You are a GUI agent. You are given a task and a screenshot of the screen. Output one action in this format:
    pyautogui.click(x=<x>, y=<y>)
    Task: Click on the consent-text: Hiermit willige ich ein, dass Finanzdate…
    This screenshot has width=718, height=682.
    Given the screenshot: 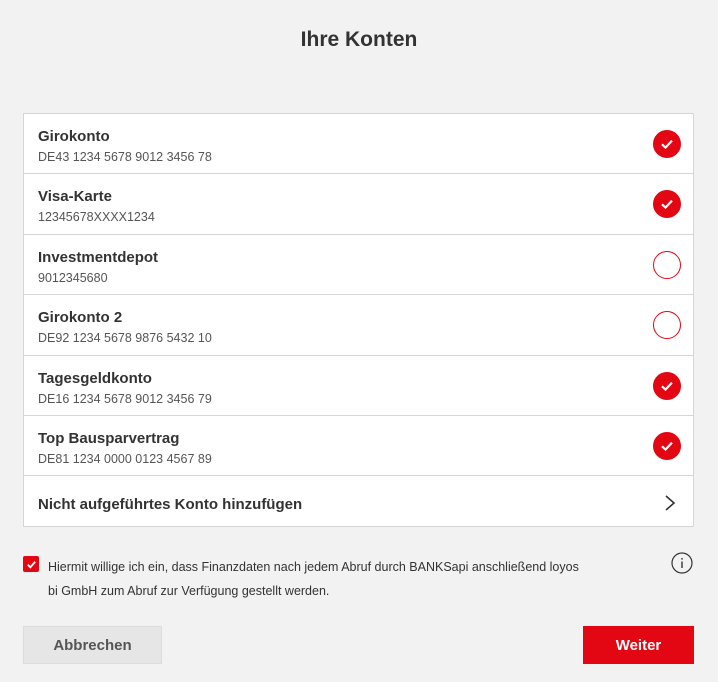 What is the action you would take?
    pyautogui.click(x=313, y=579)
    